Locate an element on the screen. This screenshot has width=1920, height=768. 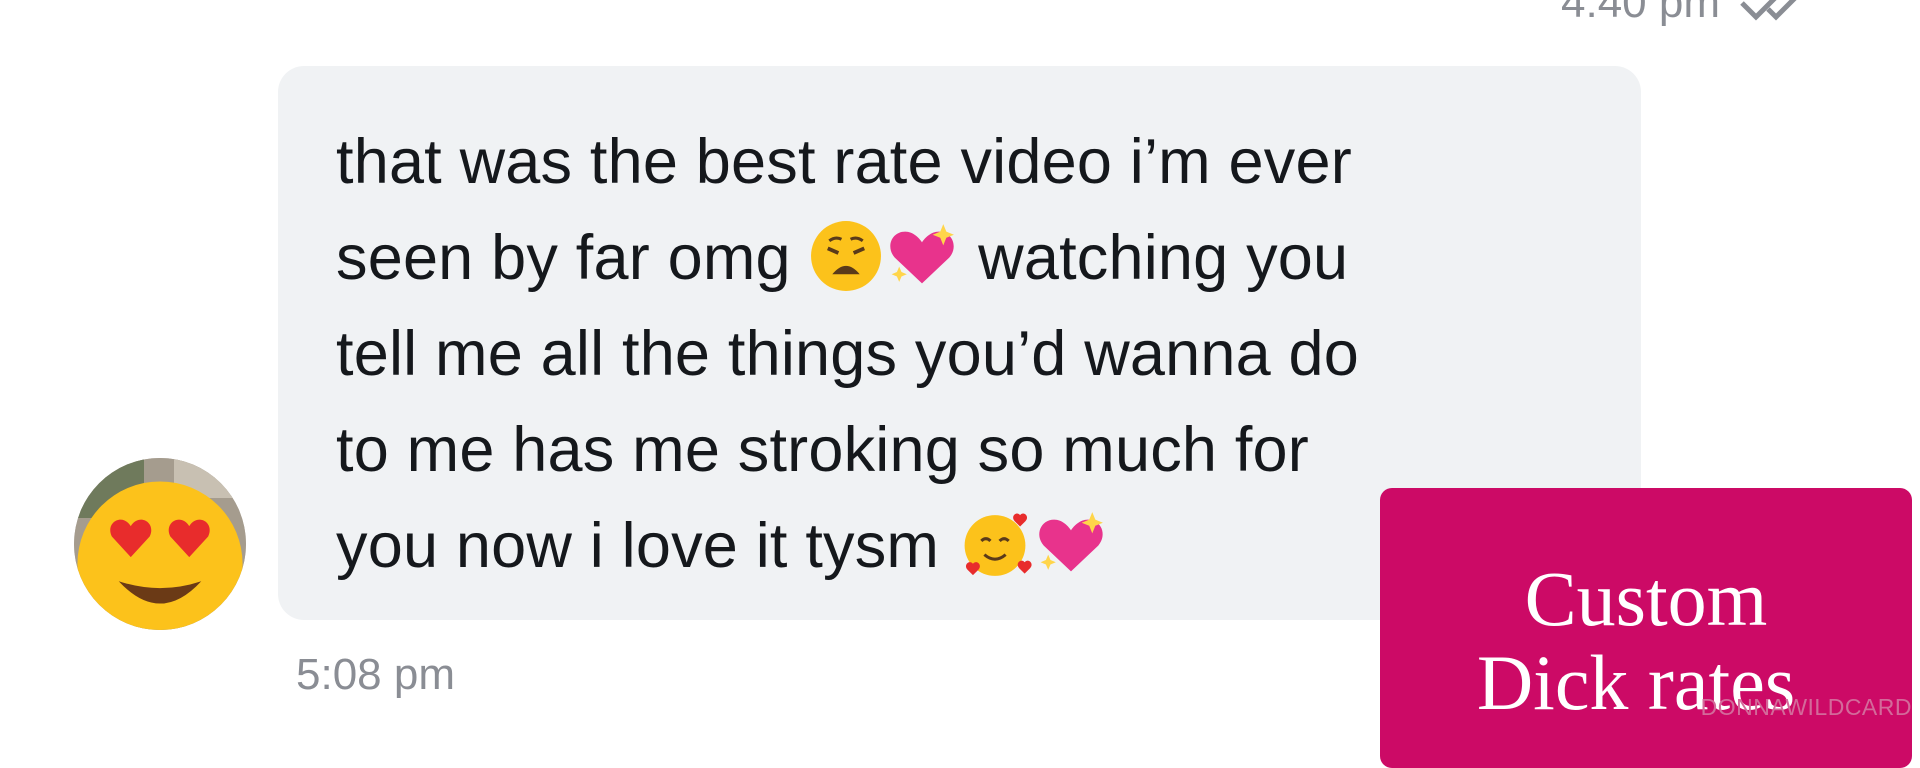
message-line-3: tell me all the things you’d wanna do is located at coordinates (848, 354).